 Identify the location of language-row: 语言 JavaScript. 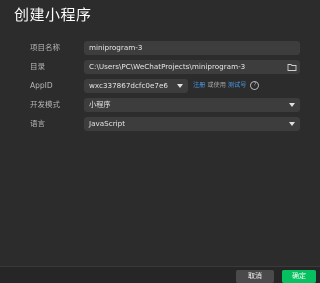
(160, 124).